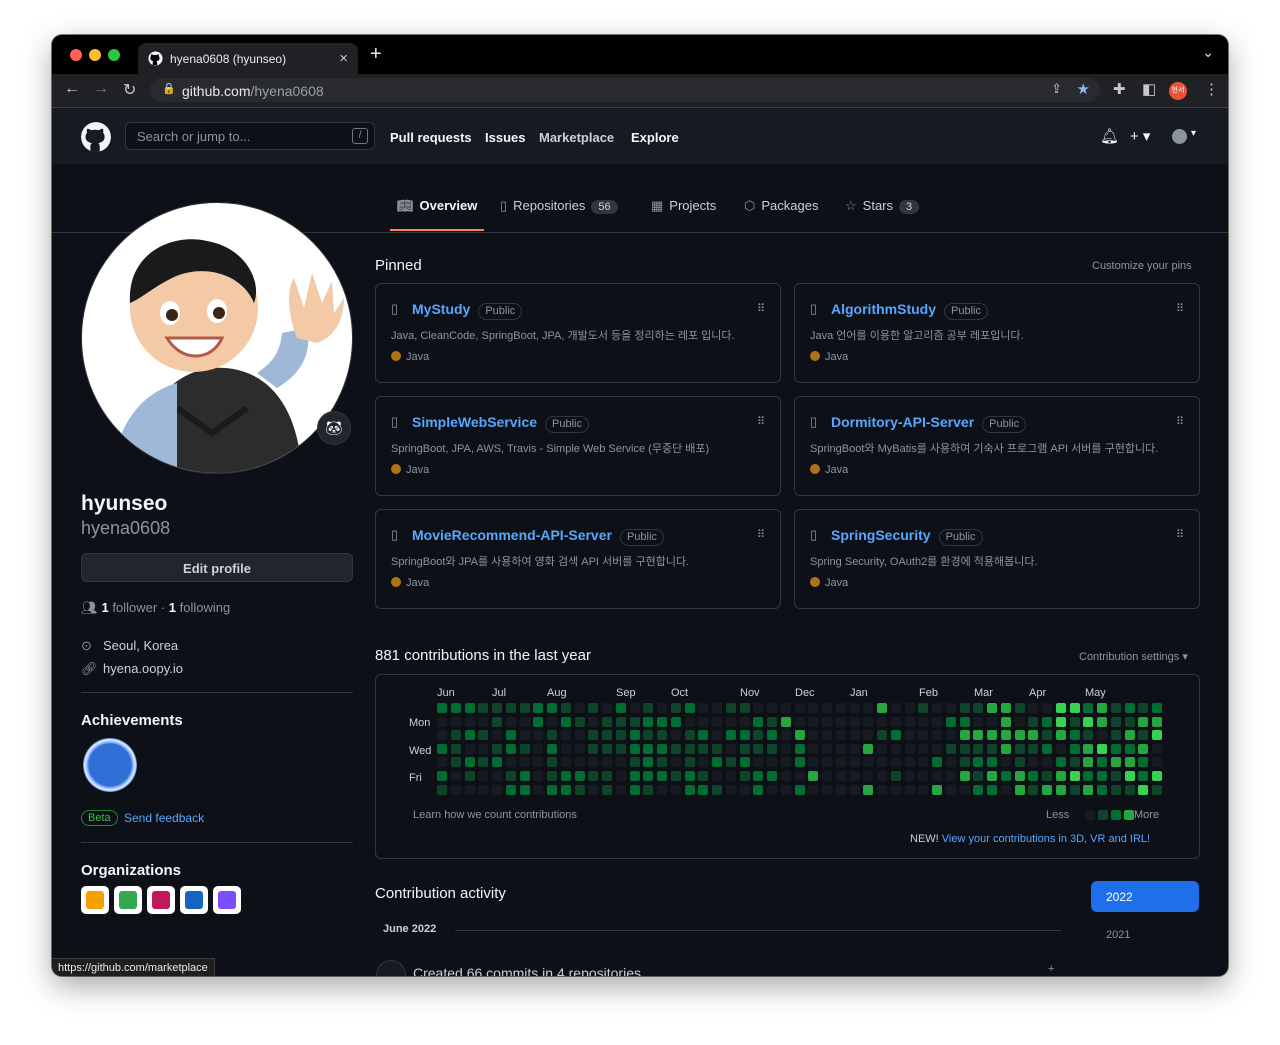  What do you see at coordinates (72, 89) in the screenshot?
I see `back-icon: ←` at bounding box center [72, 89].